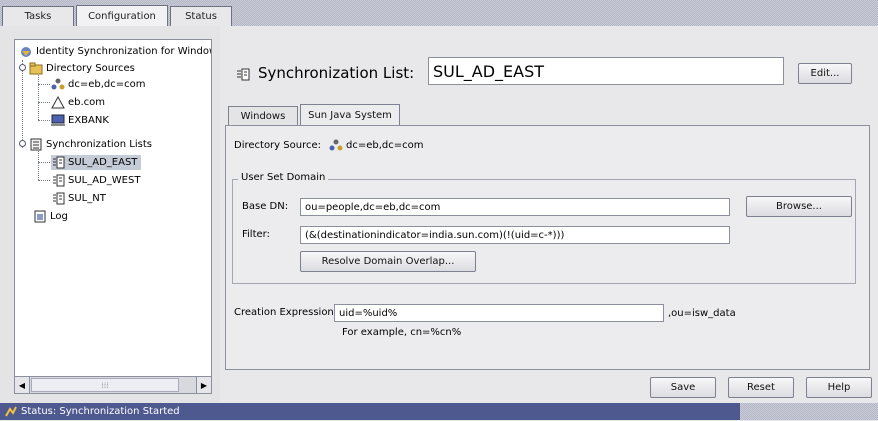  I want to click on base-dn-label: Base DN:, so click(265, 206).